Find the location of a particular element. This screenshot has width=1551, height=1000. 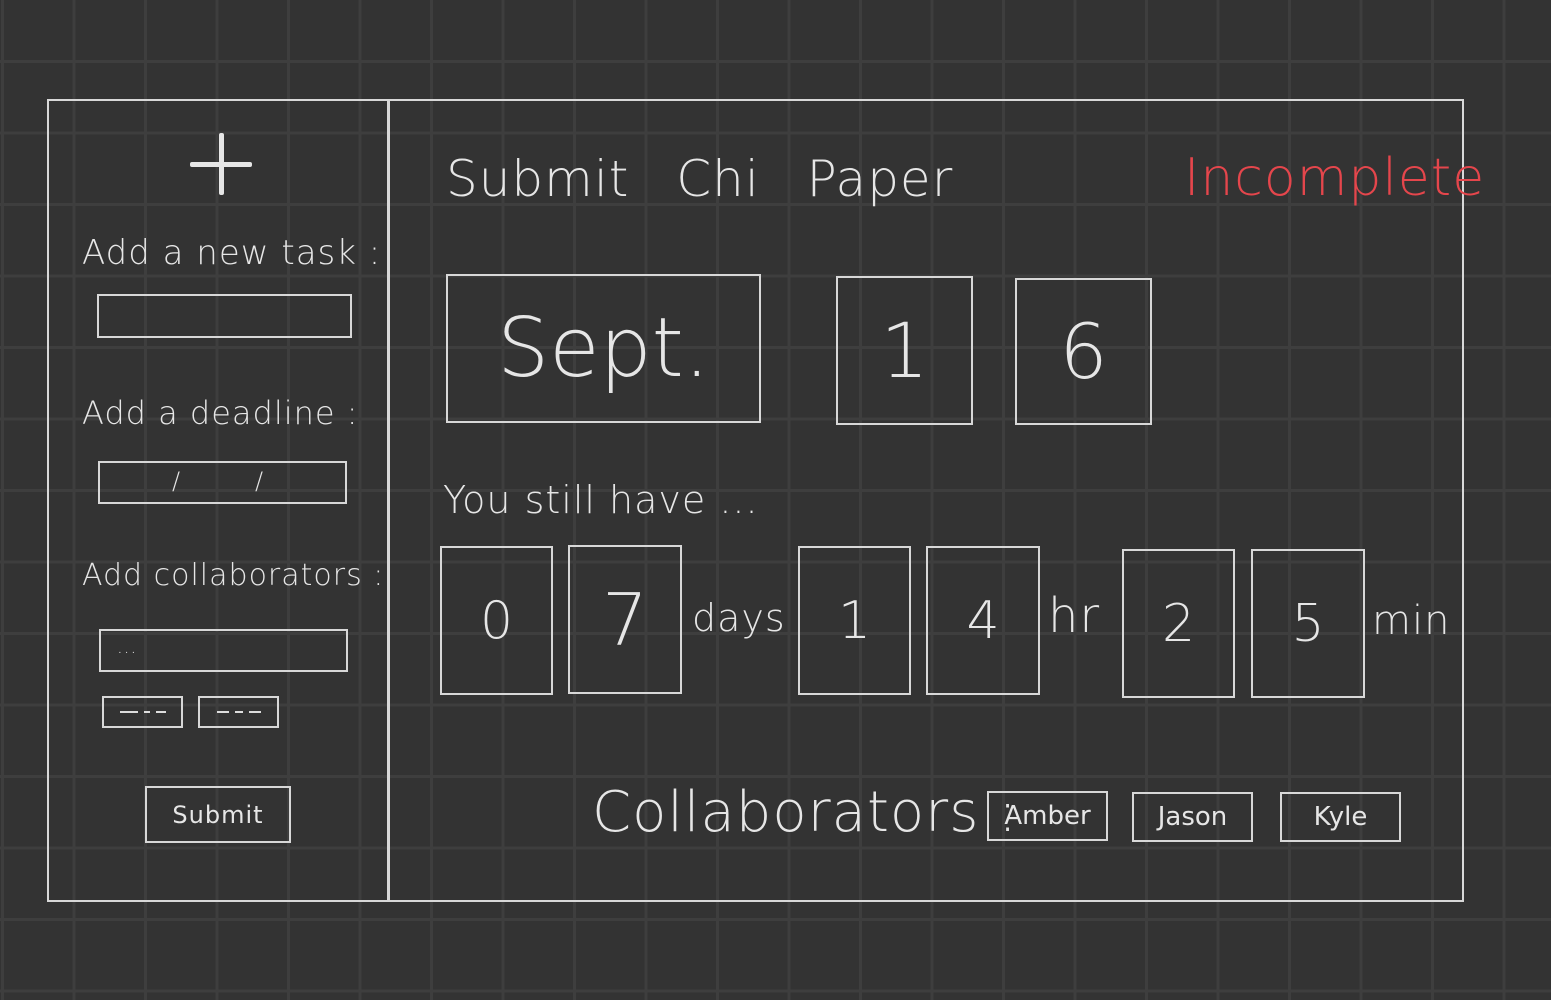

deadline-day-digit: 6 is located at coordinates (1083, 351).